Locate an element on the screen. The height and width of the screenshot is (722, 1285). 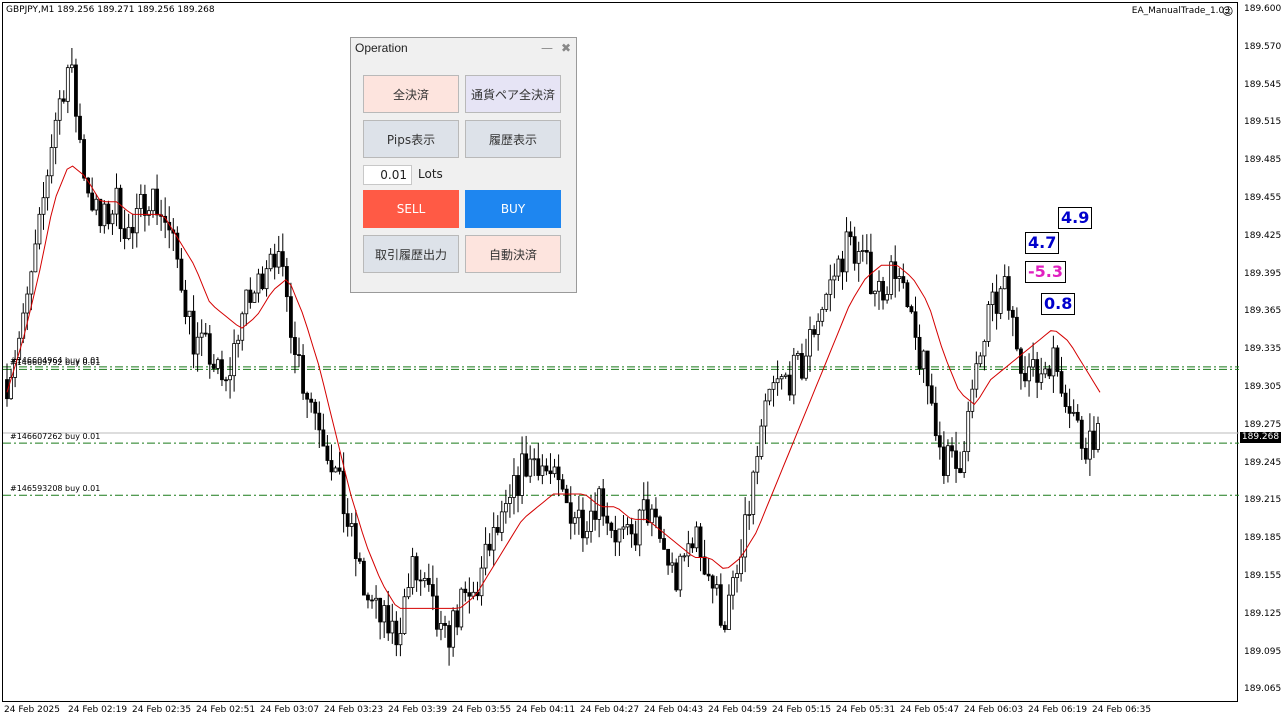
time-tick: 24 Feb 05:31 is located at coordinates (866, 710).